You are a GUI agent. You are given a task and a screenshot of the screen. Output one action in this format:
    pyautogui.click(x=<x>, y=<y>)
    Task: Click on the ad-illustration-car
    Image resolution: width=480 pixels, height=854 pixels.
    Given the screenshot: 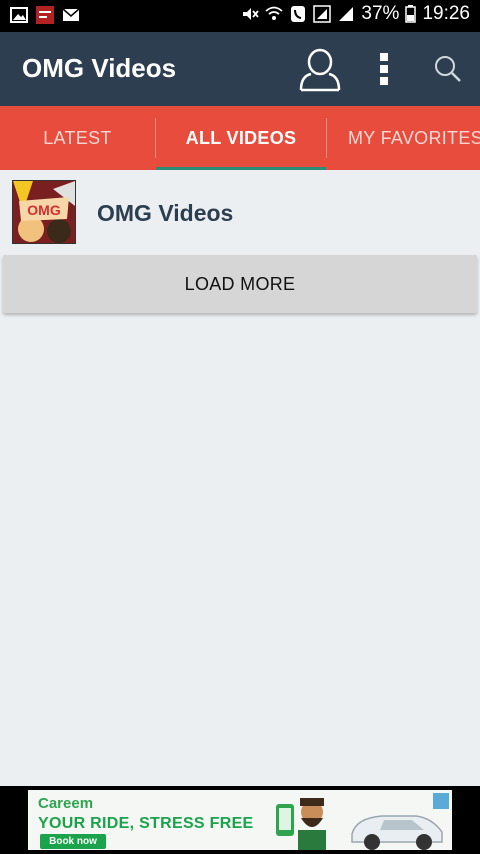 What is the action you would take?
    pyautogui.click(x=397, y=832)
    